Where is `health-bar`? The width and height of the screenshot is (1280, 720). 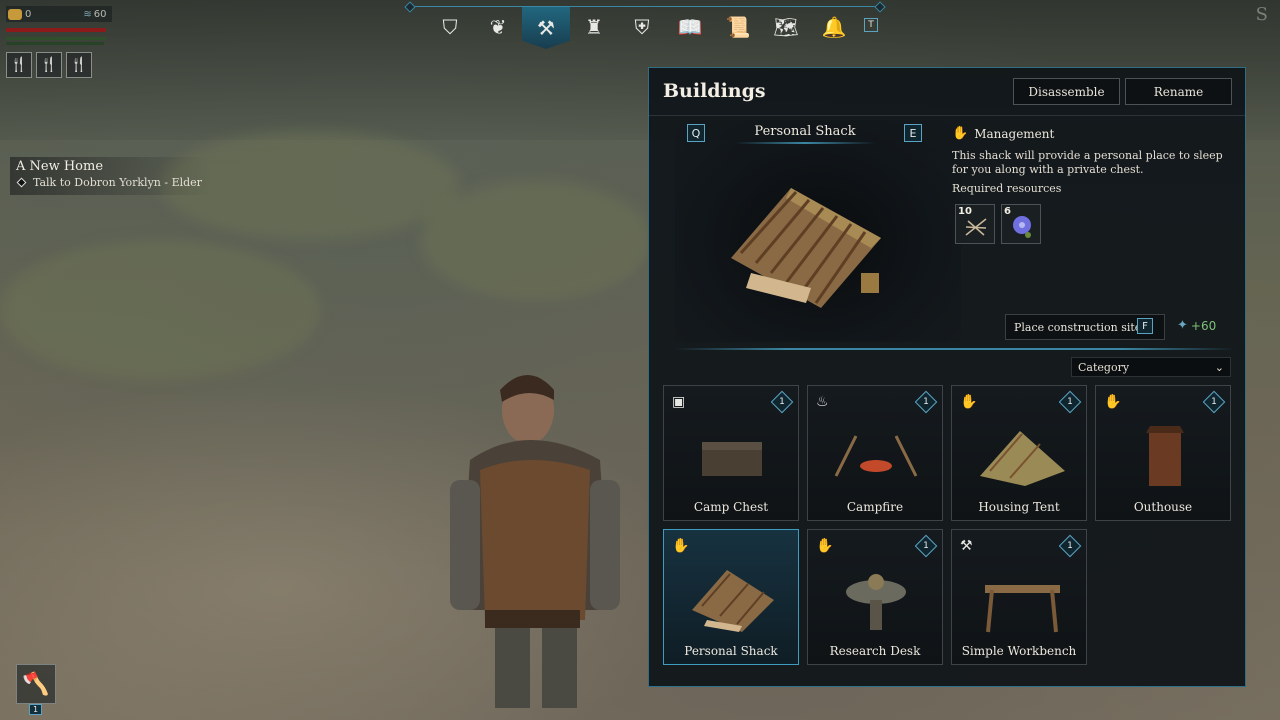 health-bar is located at coordinates (56, 30).